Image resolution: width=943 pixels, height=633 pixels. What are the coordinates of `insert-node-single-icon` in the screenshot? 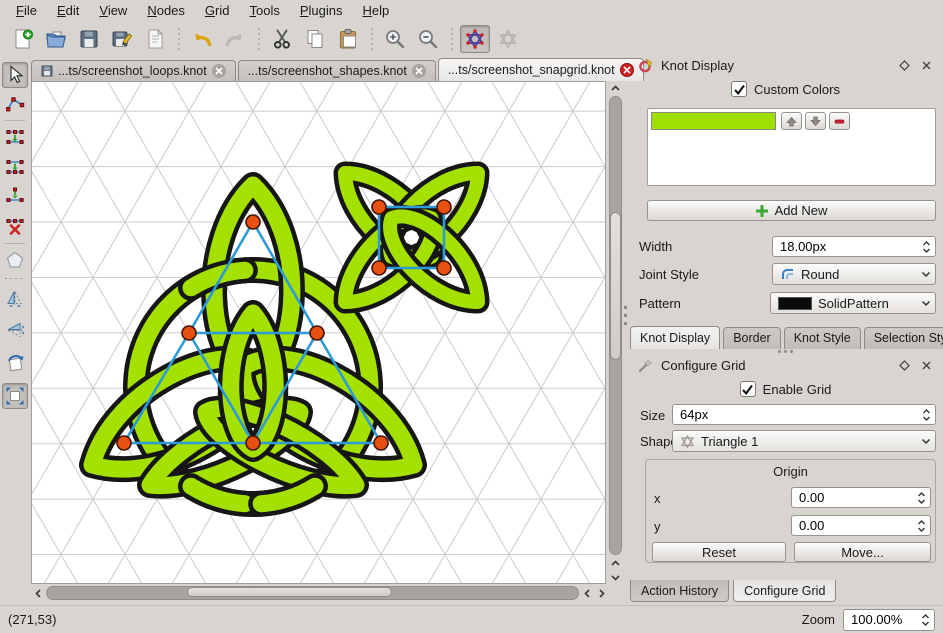 It's located at (15, 194).